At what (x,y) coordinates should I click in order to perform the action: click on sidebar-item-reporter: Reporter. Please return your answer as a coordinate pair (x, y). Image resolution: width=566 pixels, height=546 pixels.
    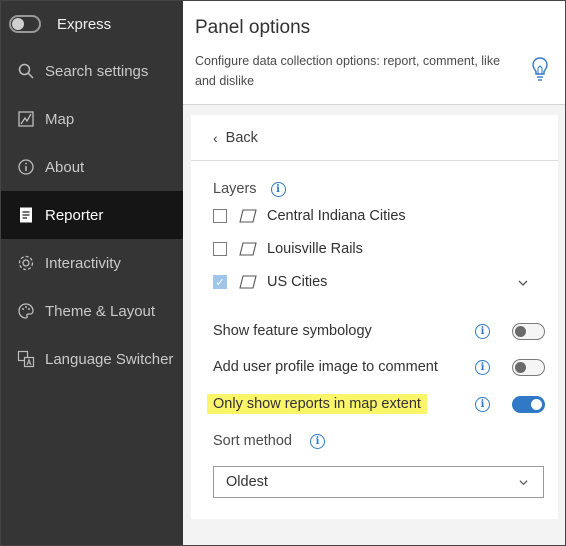
    Looking at the image, I should click on (92, 215).